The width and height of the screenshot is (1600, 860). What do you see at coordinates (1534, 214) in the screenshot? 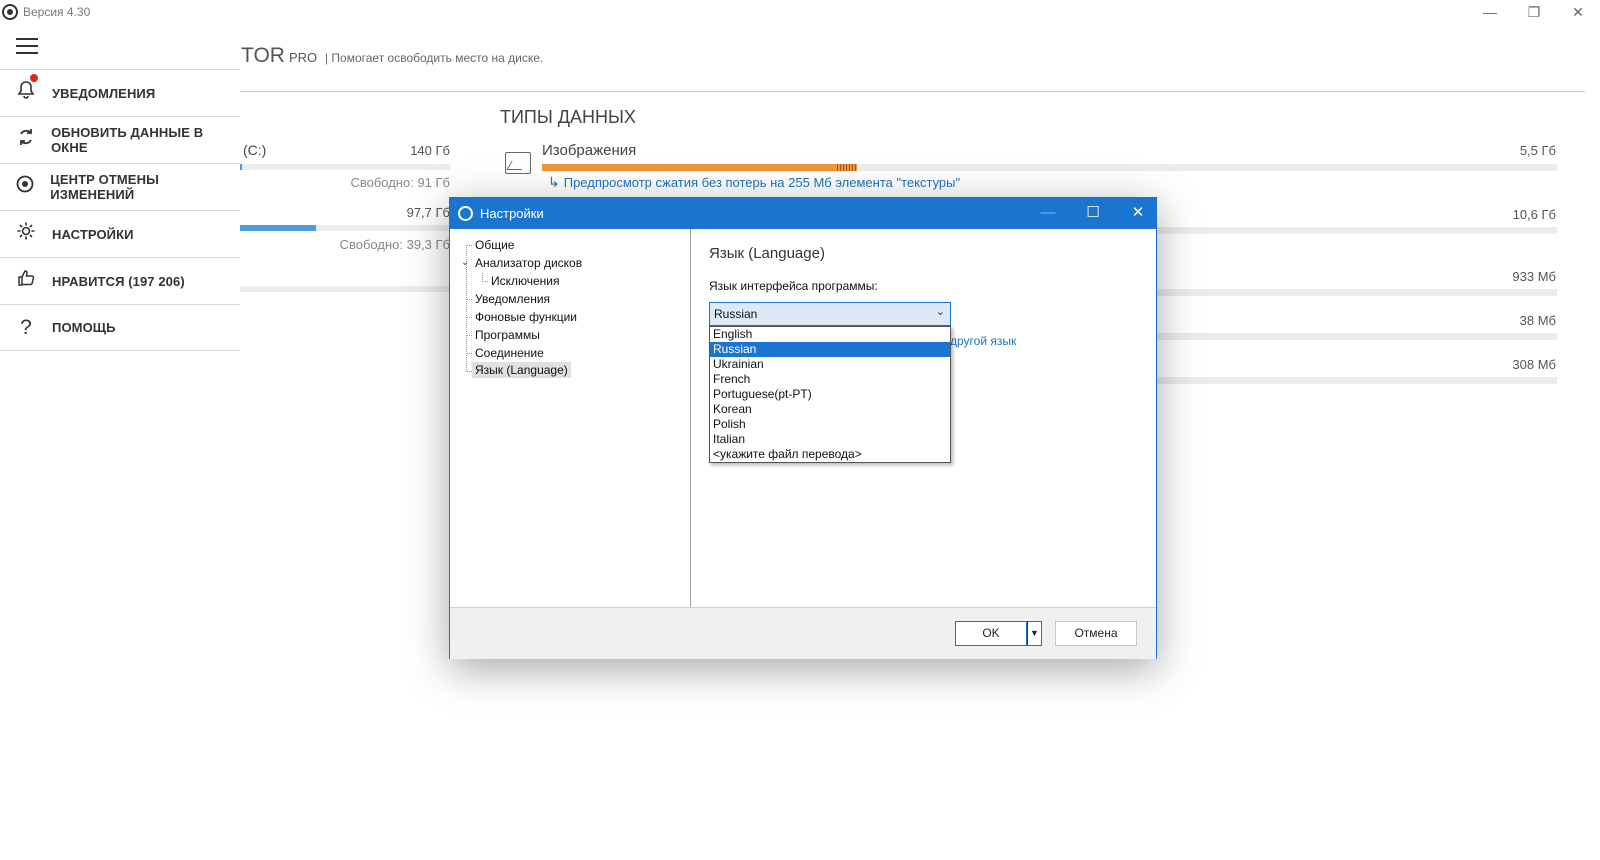
I see `type-size: 10,6 Гб` at bounding box center [1534, 214].